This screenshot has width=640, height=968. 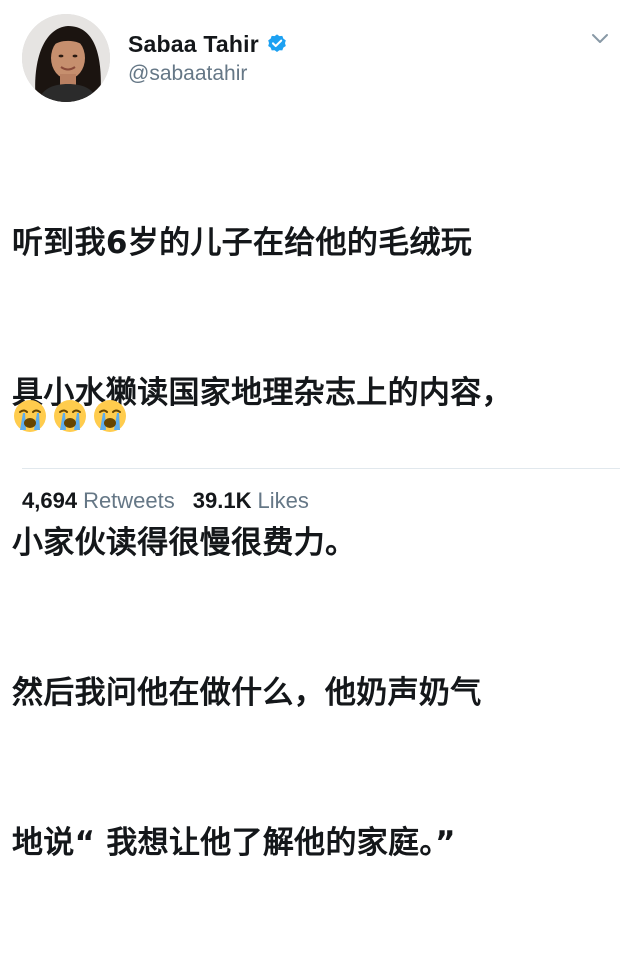 What do you see at coordinates (49, 501) in the screenshot?
I see `retweets-count: 4,694` at bounding box center [49, 501].